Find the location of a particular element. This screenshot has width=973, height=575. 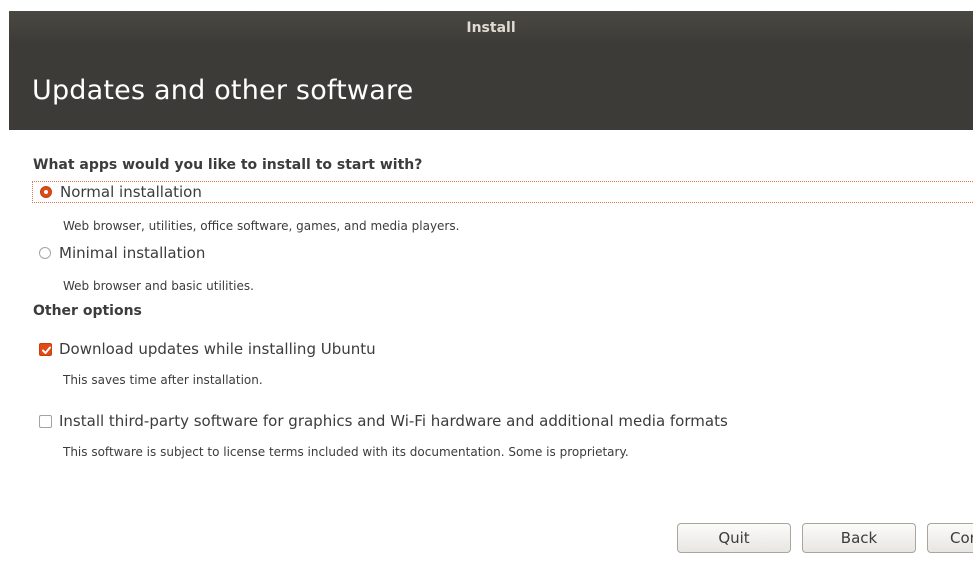

window-title: Install is located at coordinates (491, 28).